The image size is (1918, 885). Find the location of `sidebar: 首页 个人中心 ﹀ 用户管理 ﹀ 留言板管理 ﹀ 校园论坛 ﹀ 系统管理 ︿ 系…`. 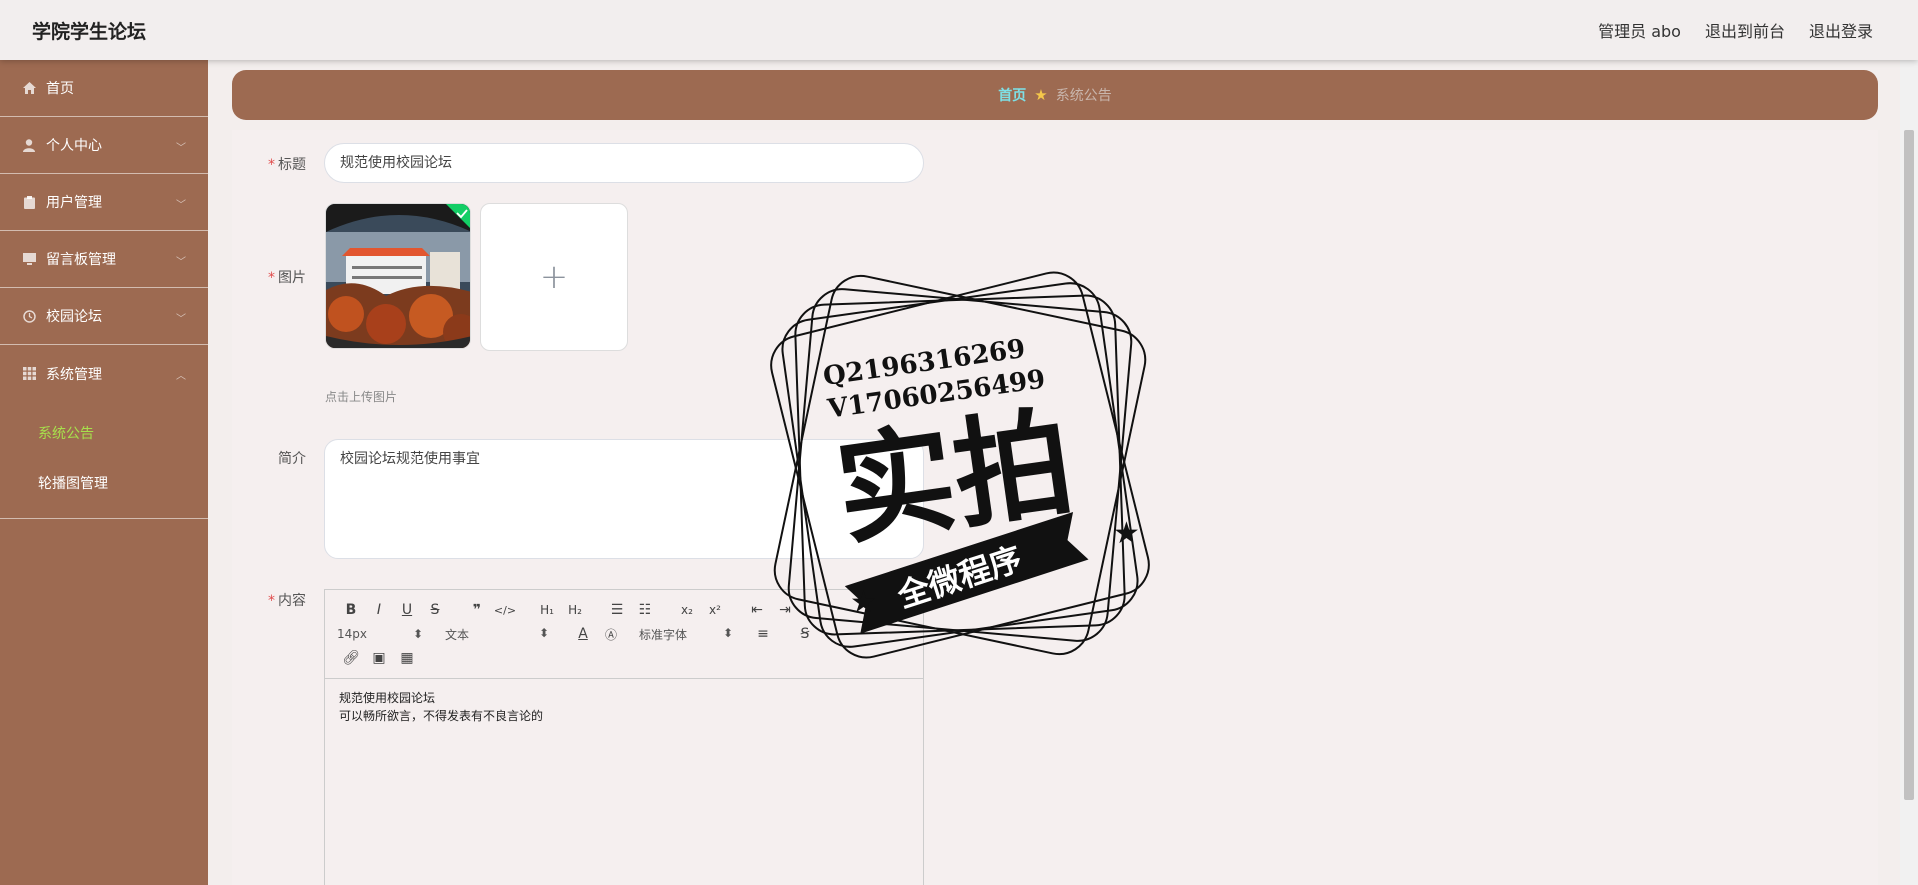

sidebar: 首页 个人中心 ﹀ 用户管理 ﹀ 留言板管理 ﹀ 校园论坛 ﹀ 系统管理 ︿ 系… is located at coordinates (104, 472).